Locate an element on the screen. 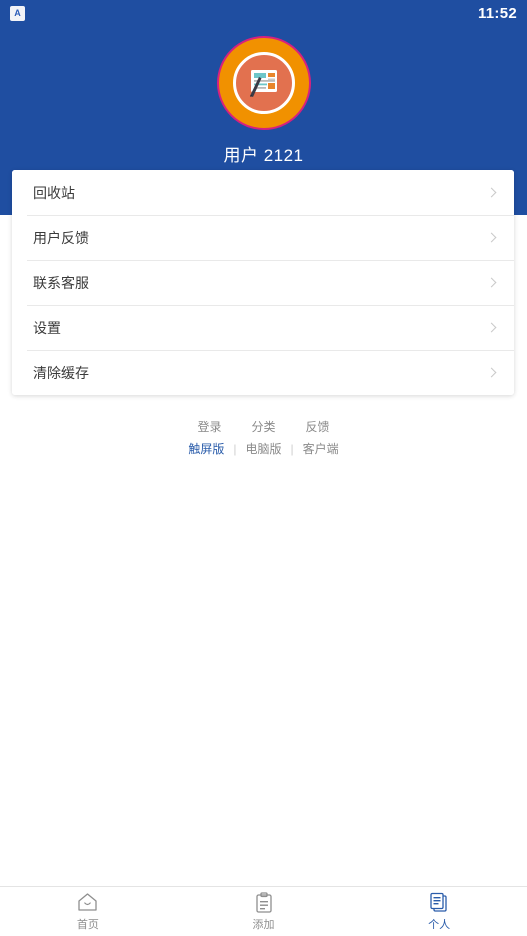  home-icon is located at coordinates (88, 902).